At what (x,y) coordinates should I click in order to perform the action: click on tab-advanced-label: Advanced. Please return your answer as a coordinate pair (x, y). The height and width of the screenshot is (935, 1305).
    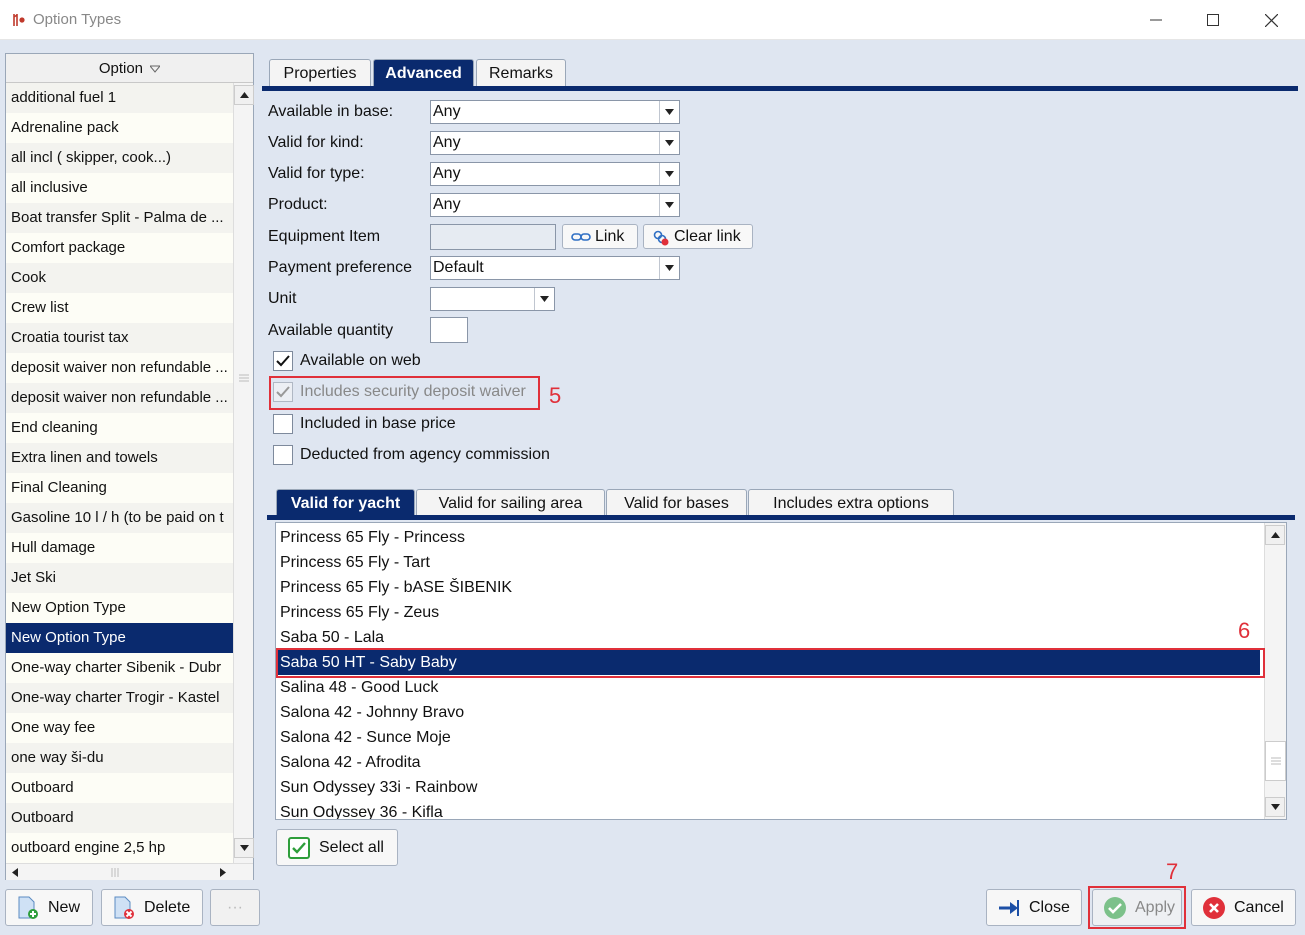
    Looking at the image, I should click on (423, 73).